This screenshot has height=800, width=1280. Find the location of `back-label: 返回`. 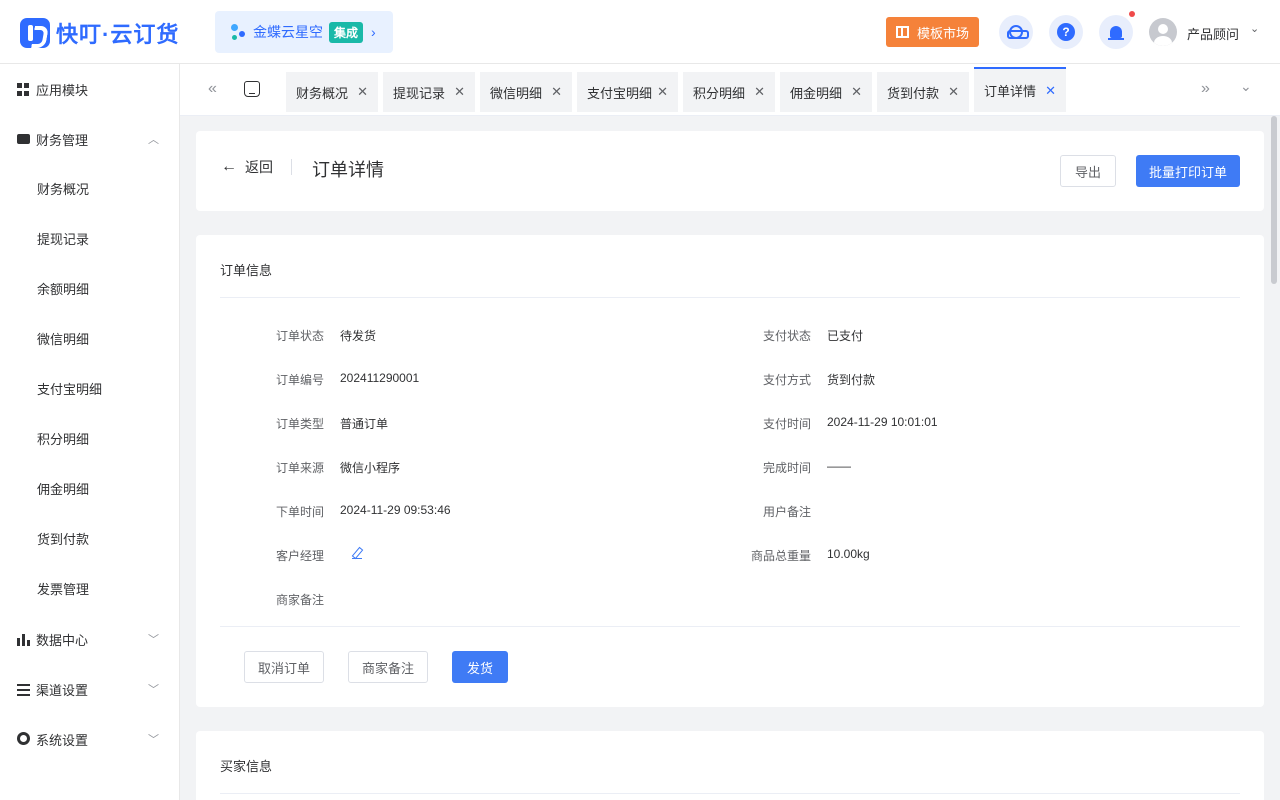

back-label: 返回 is located at coordinates (259, 167).